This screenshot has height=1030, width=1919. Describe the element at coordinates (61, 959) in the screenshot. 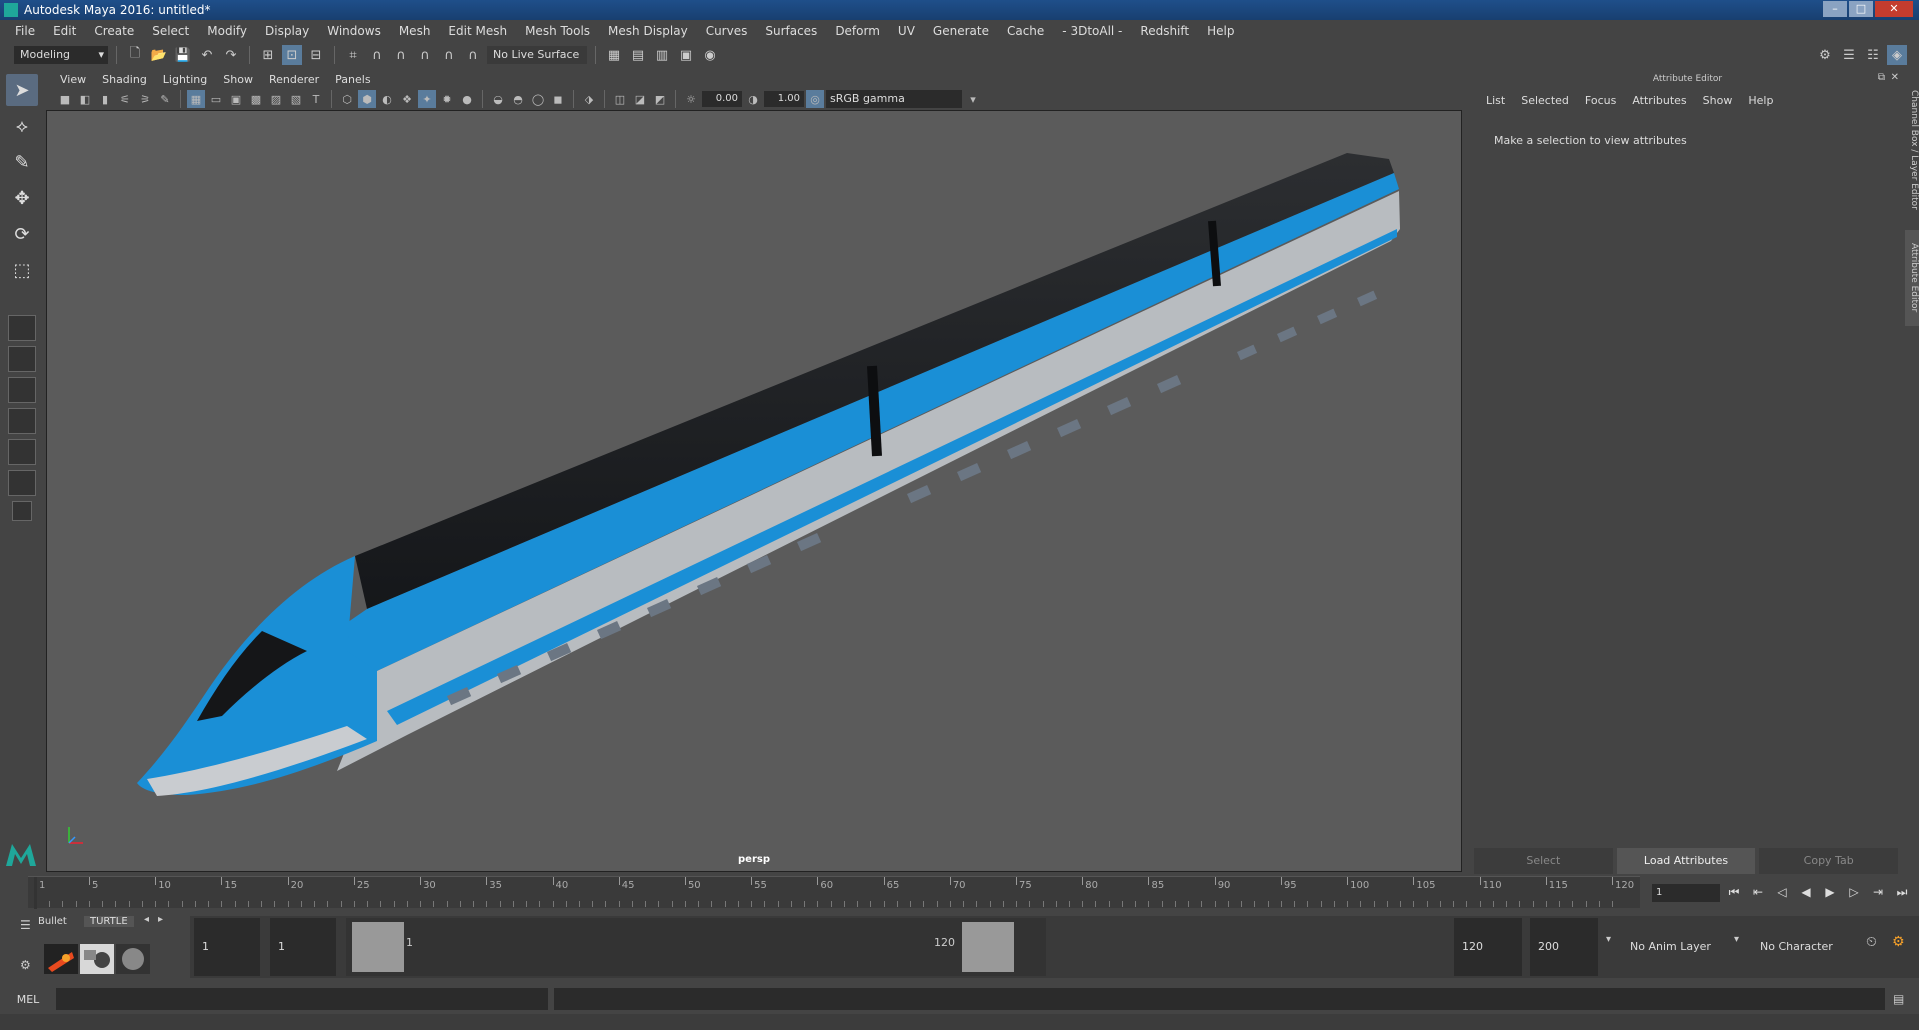

I see `turtle-render-icon` at that location.